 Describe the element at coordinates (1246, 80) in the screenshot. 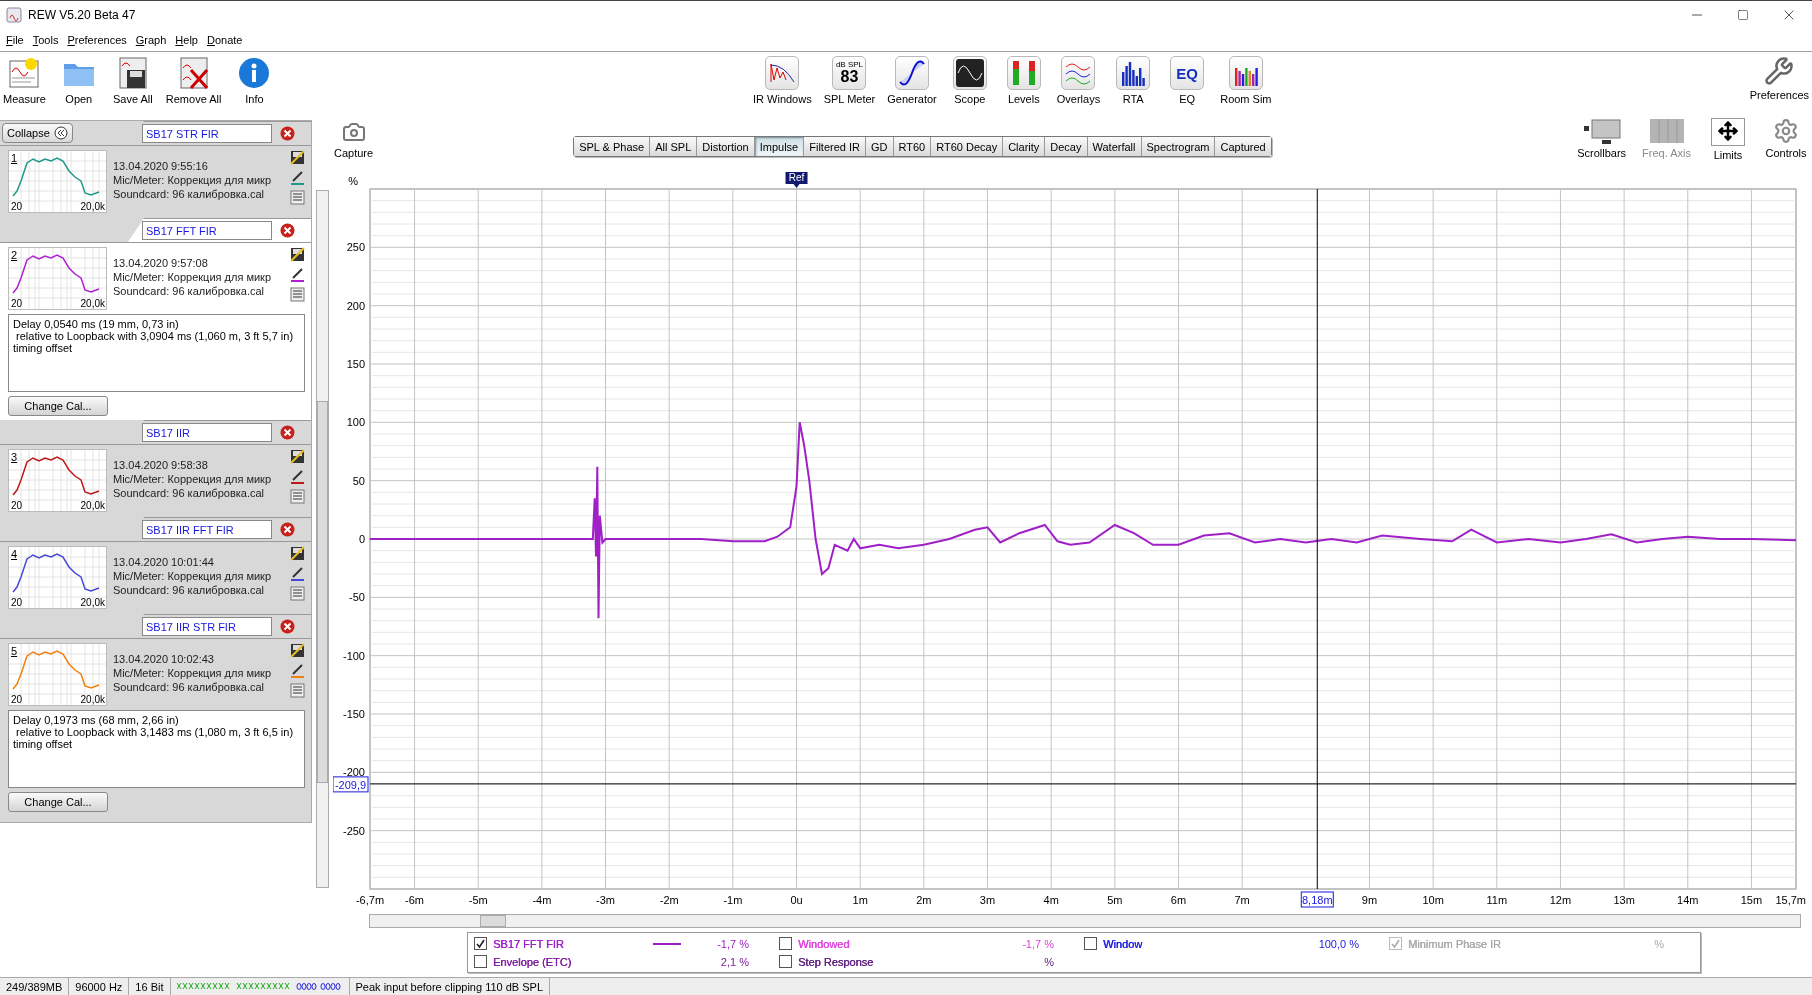

I see `room-sim-button: Room Sim` at that location.